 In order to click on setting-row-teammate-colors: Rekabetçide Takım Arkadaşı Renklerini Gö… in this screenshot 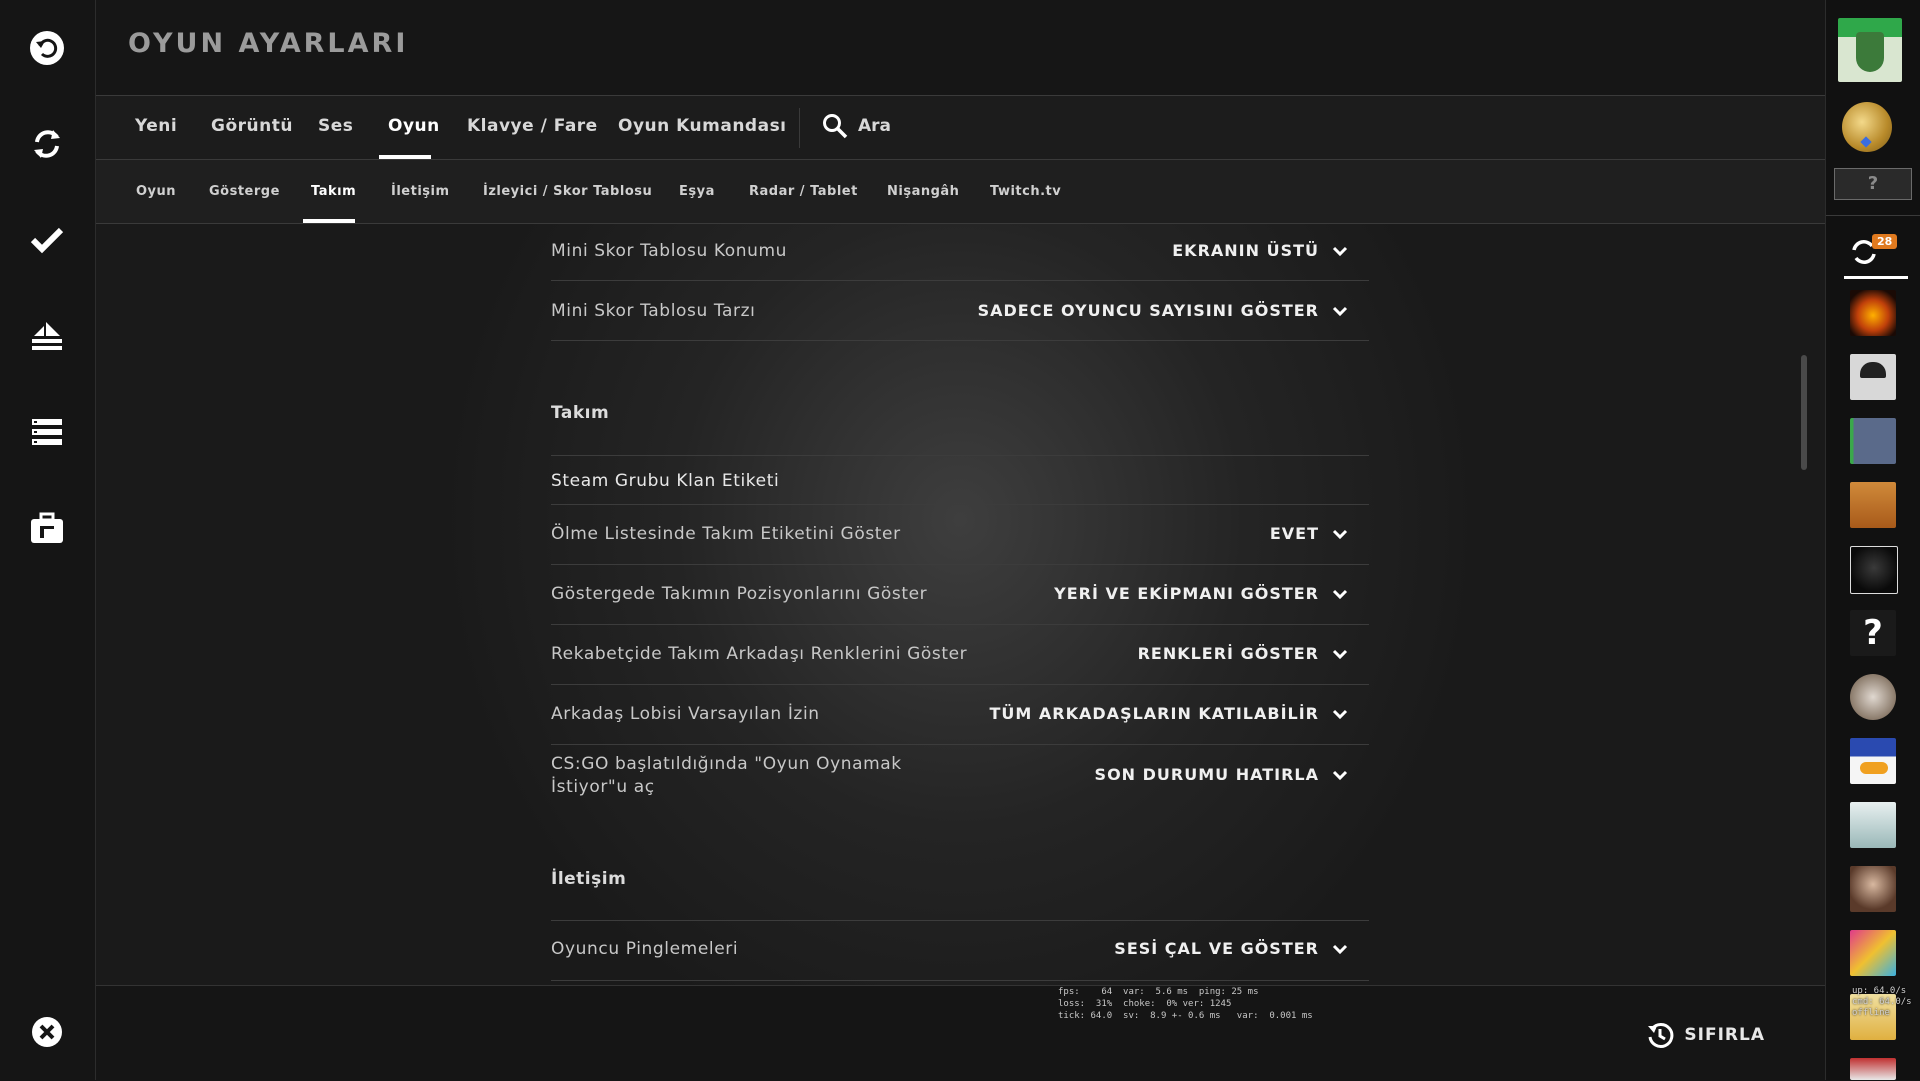, I will do `click(960, 655)`.